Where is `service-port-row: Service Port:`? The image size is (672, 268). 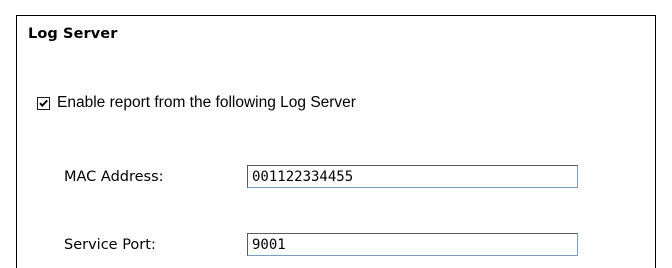 service-port-row: Service Port: is located at coordinates (321, 244).